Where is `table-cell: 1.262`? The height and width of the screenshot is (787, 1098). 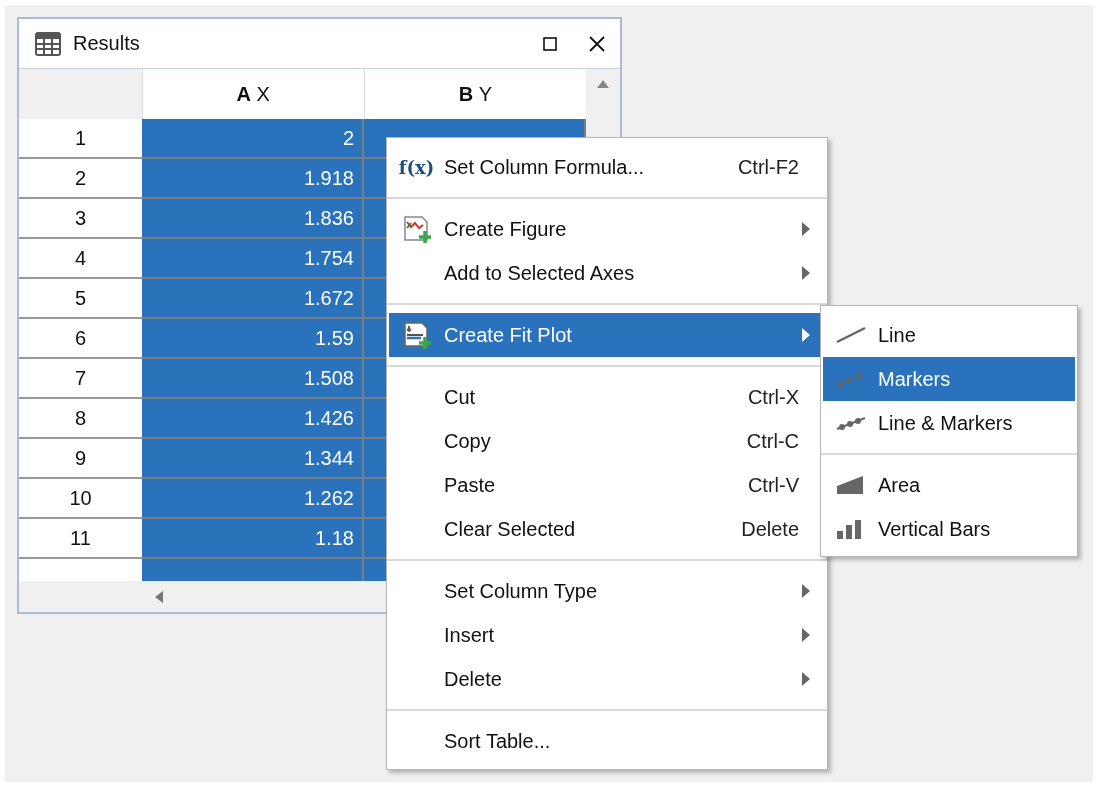
table-cell: 1.262 is located at coordinates (253, 499).